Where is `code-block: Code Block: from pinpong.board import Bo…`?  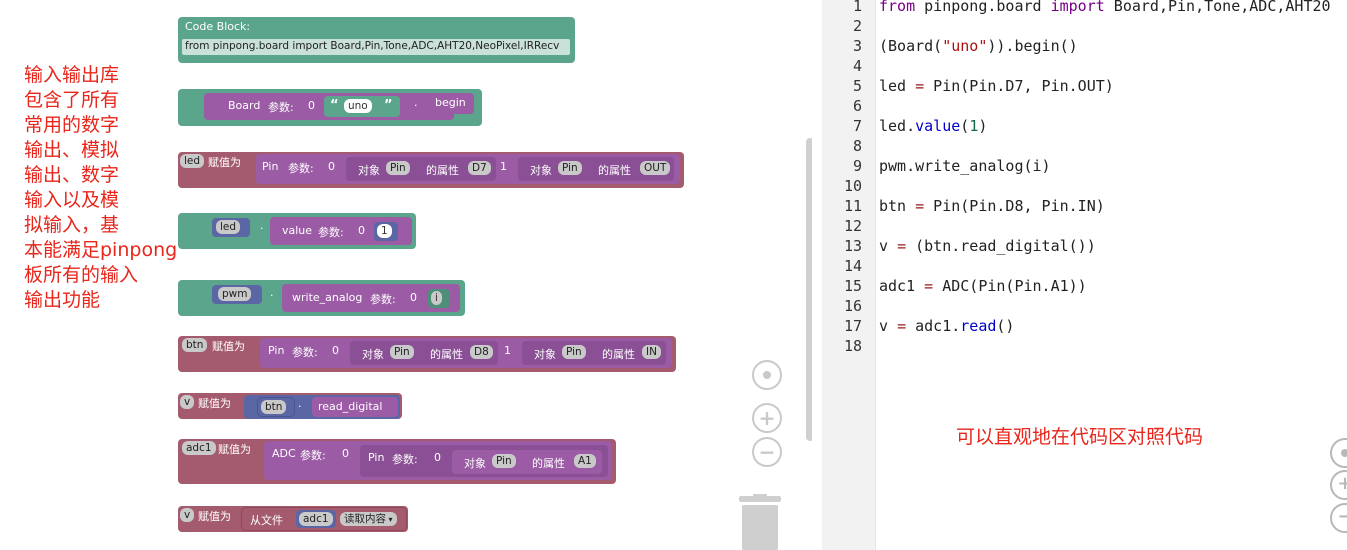
code-block: Code Block: from pinpong.board import Bo… is located at coordinates (376, 40).